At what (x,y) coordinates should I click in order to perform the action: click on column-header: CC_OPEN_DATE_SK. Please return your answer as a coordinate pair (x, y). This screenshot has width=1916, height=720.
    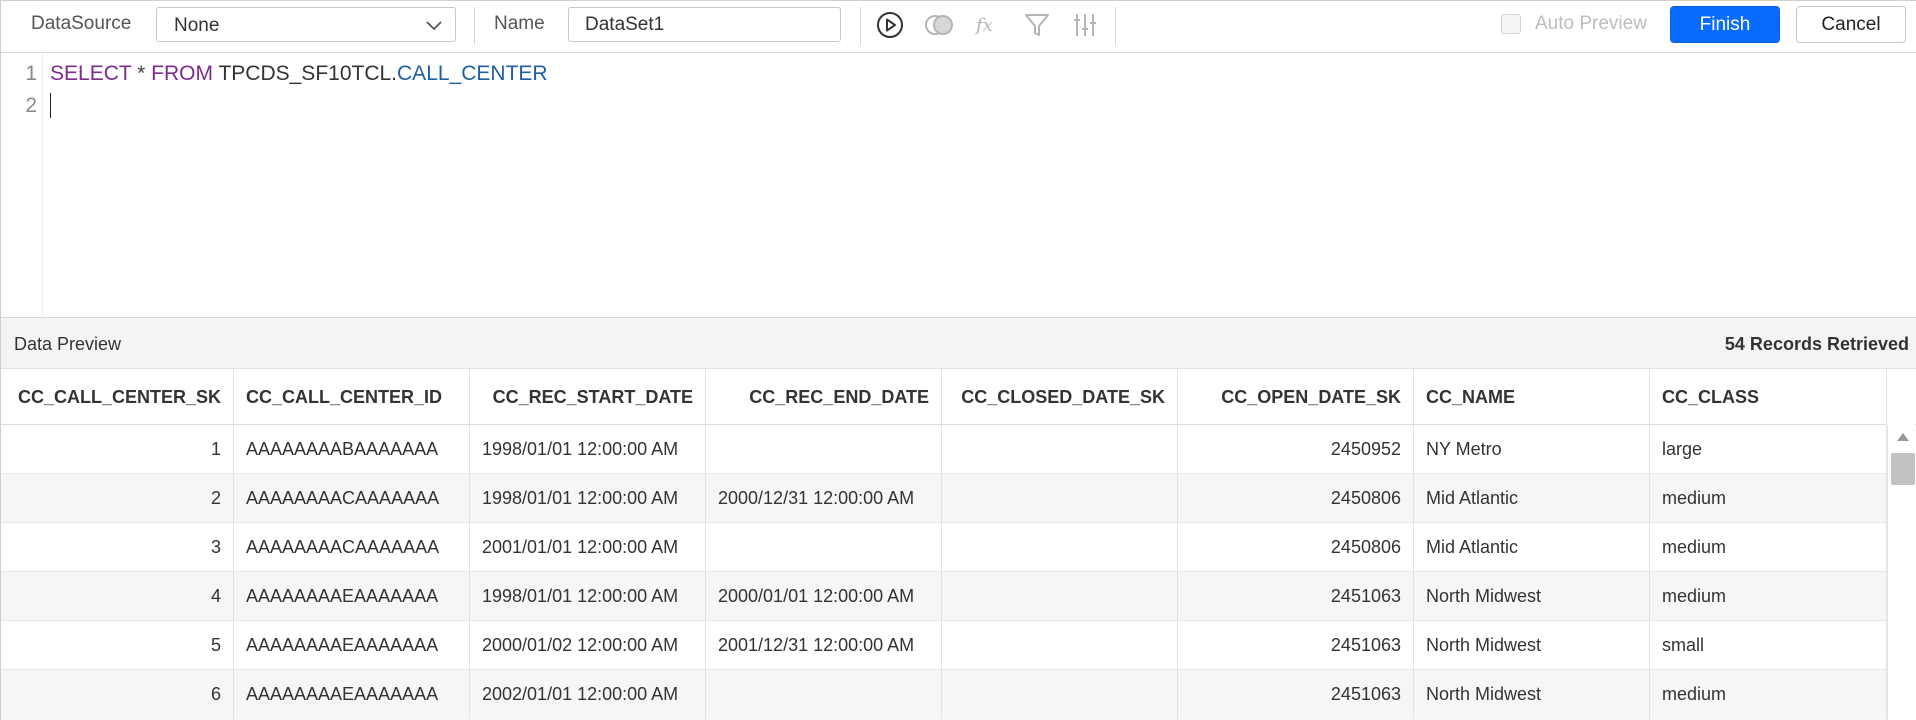
    Looking at the image, I should click on (1296, 397).